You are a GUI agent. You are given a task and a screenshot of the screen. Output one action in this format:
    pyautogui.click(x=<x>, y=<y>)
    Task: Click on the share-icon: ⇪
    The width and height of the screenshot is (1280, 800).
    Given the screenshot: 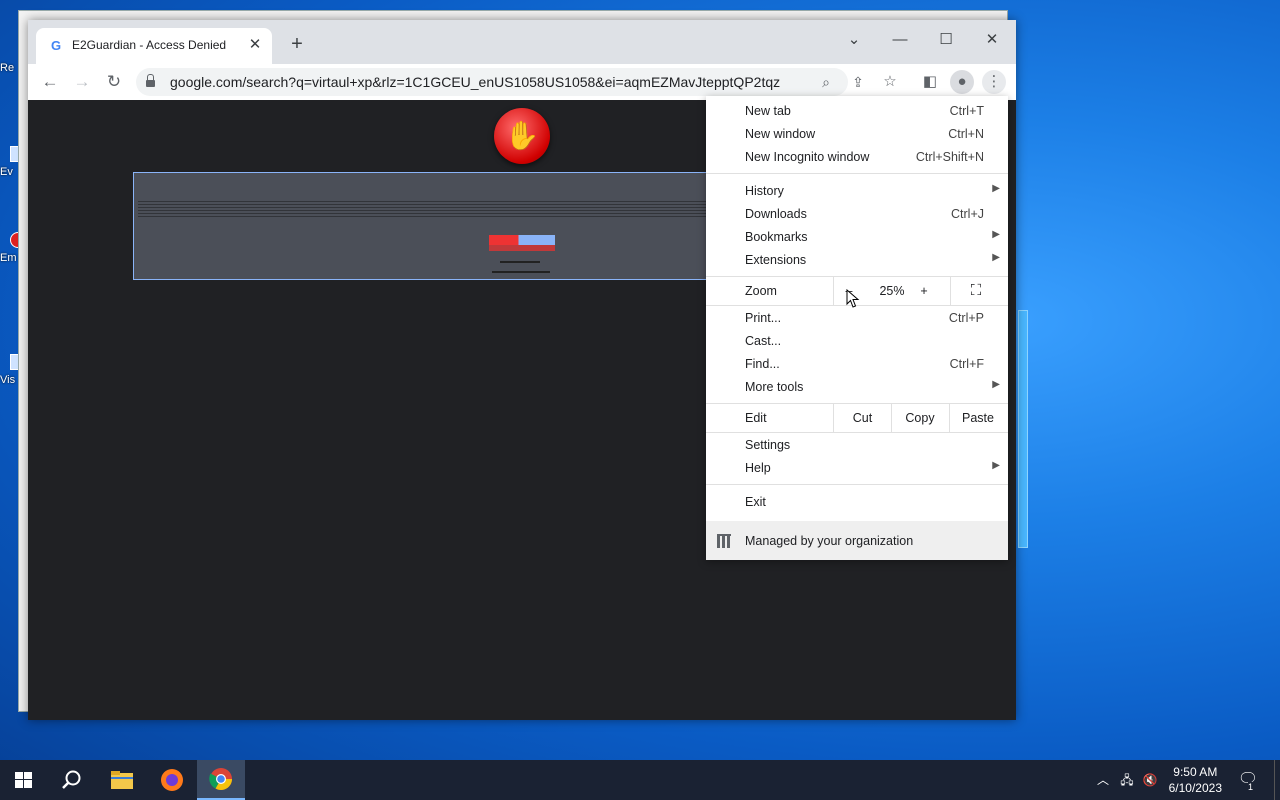 What is the action you would take?
    pyautogui.click(x=858, y=82)
    